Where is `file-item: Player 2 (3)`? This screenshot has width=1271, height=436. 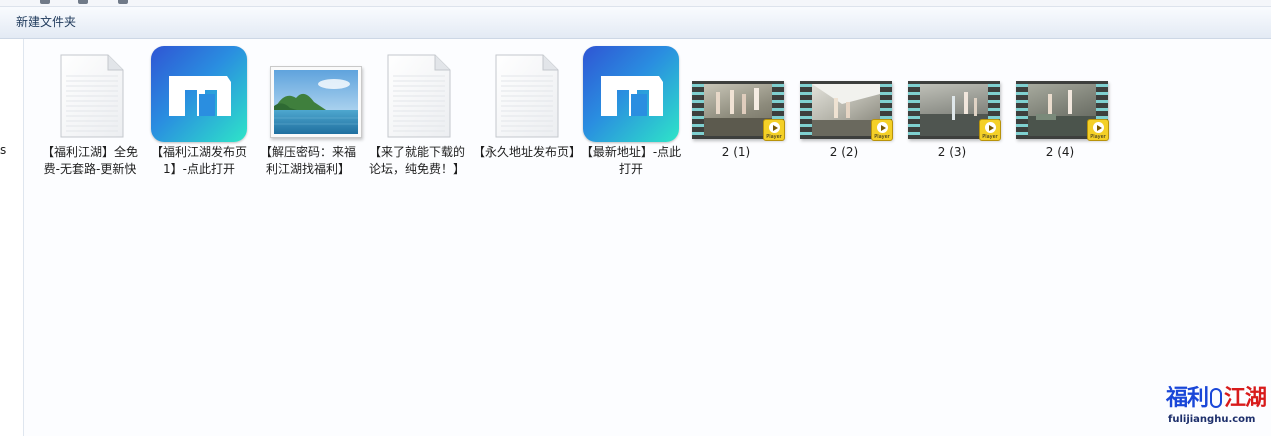 file-item: Player 2 (3) is located at coordinates (952, 122).